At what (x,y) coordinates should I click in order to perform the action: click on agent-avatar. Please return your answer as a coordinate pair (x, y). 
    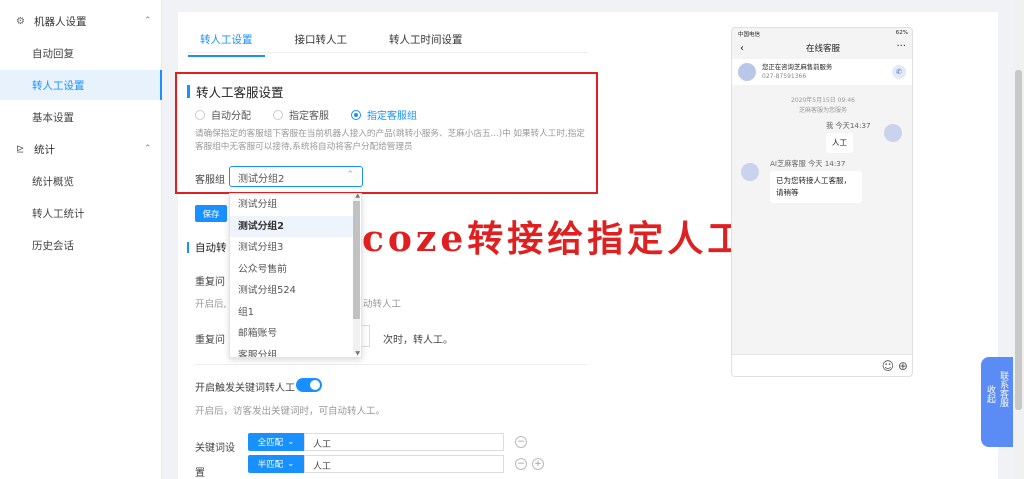
    Looking at the image, I should click on (750, 172).